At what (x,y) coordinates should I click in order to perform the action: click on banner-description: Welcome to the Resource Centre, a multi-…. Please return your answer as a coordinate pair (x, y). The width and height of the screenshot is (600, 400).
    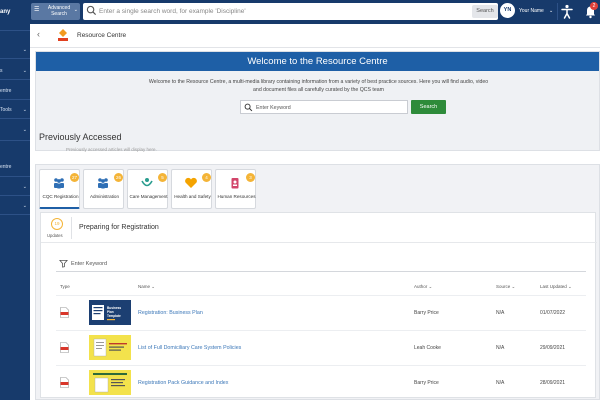
    Looking at the image, I should click on (318, 86).